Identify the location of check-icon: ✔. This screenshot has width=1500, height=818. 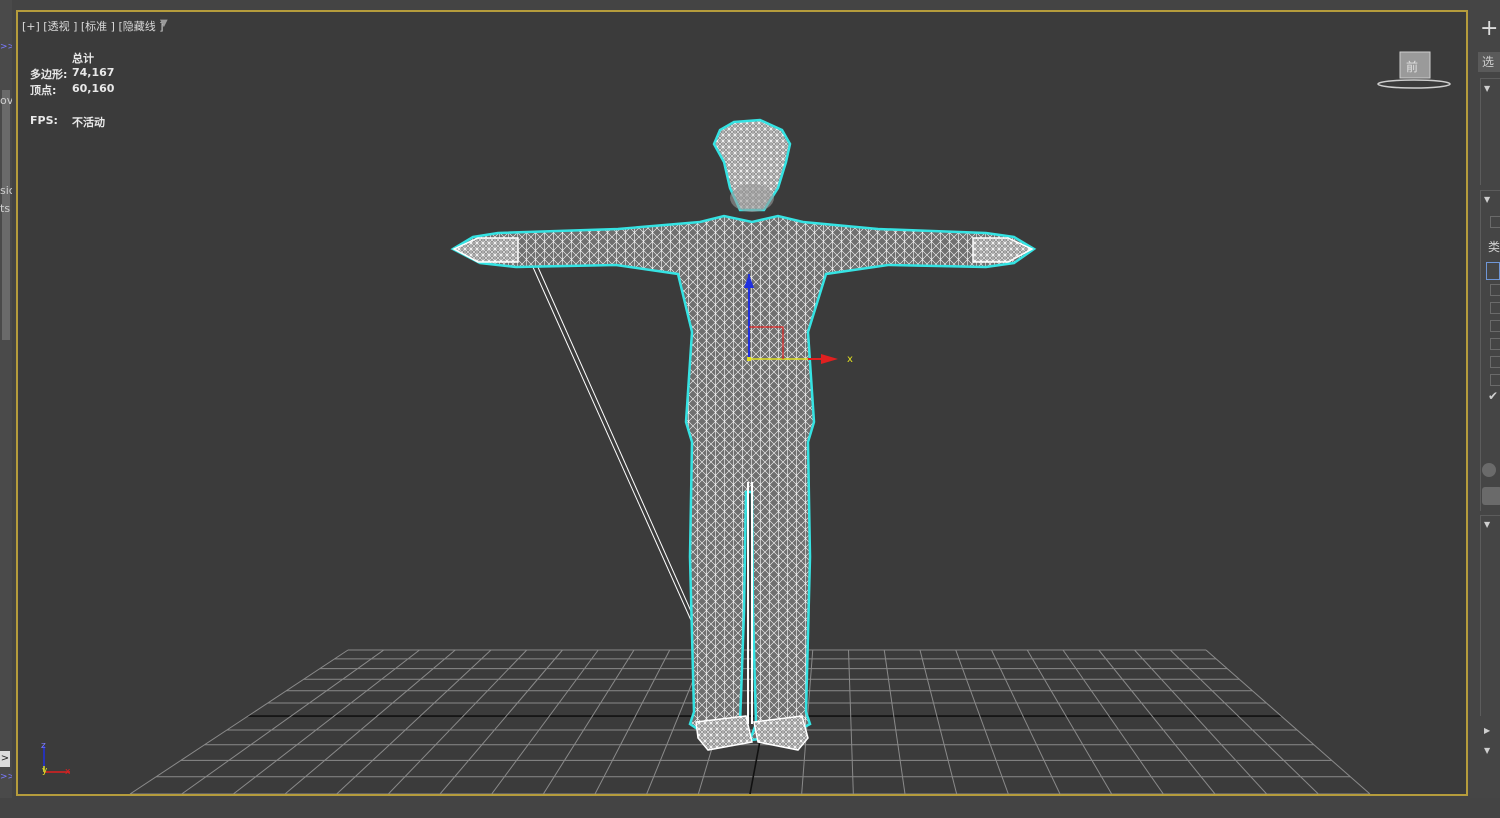
(1493, 396).